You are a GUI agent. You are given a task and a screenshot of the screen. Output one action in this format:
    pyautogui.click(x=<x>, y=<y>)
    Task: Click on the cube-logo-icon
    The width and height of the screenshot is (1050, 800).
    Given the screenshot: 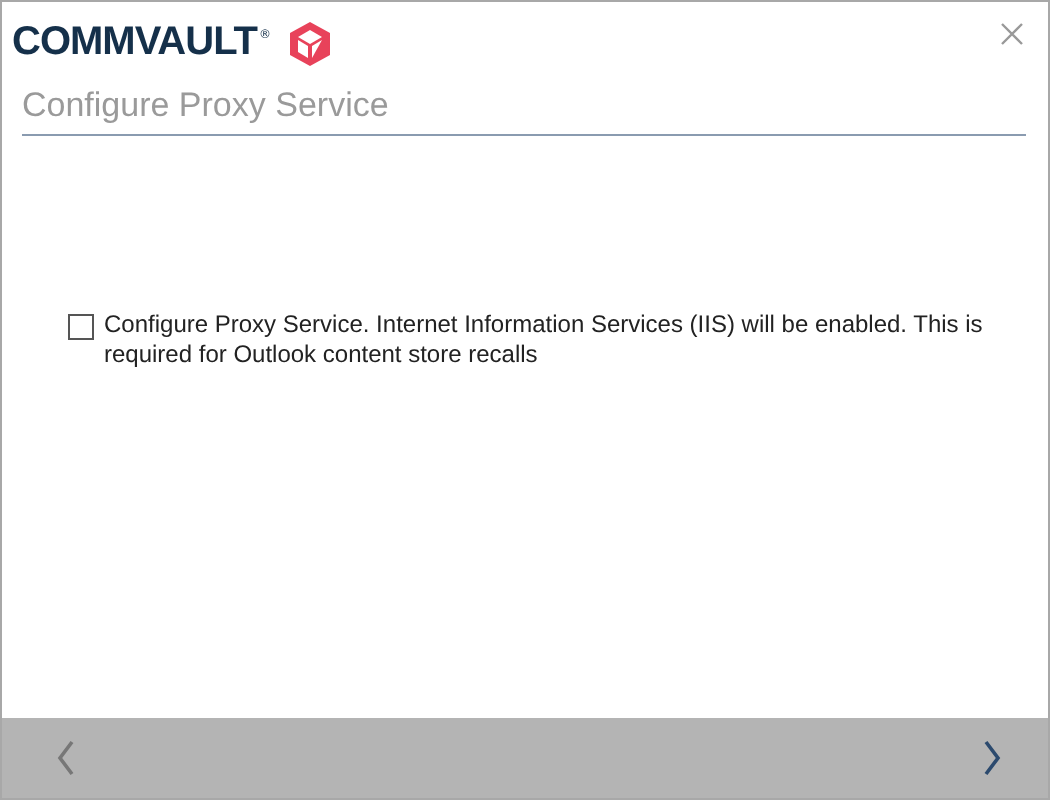 What is the action you would take?
    pyautogui.click(x=309, y=44)
    